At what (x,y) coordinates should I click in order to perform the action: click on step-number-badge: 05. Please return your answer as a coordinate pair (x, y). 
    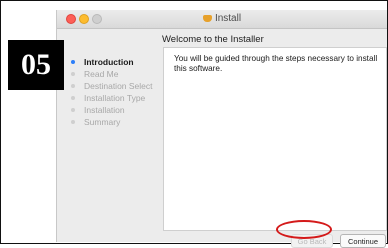
    Looking at the image, I should click on (36, 65).